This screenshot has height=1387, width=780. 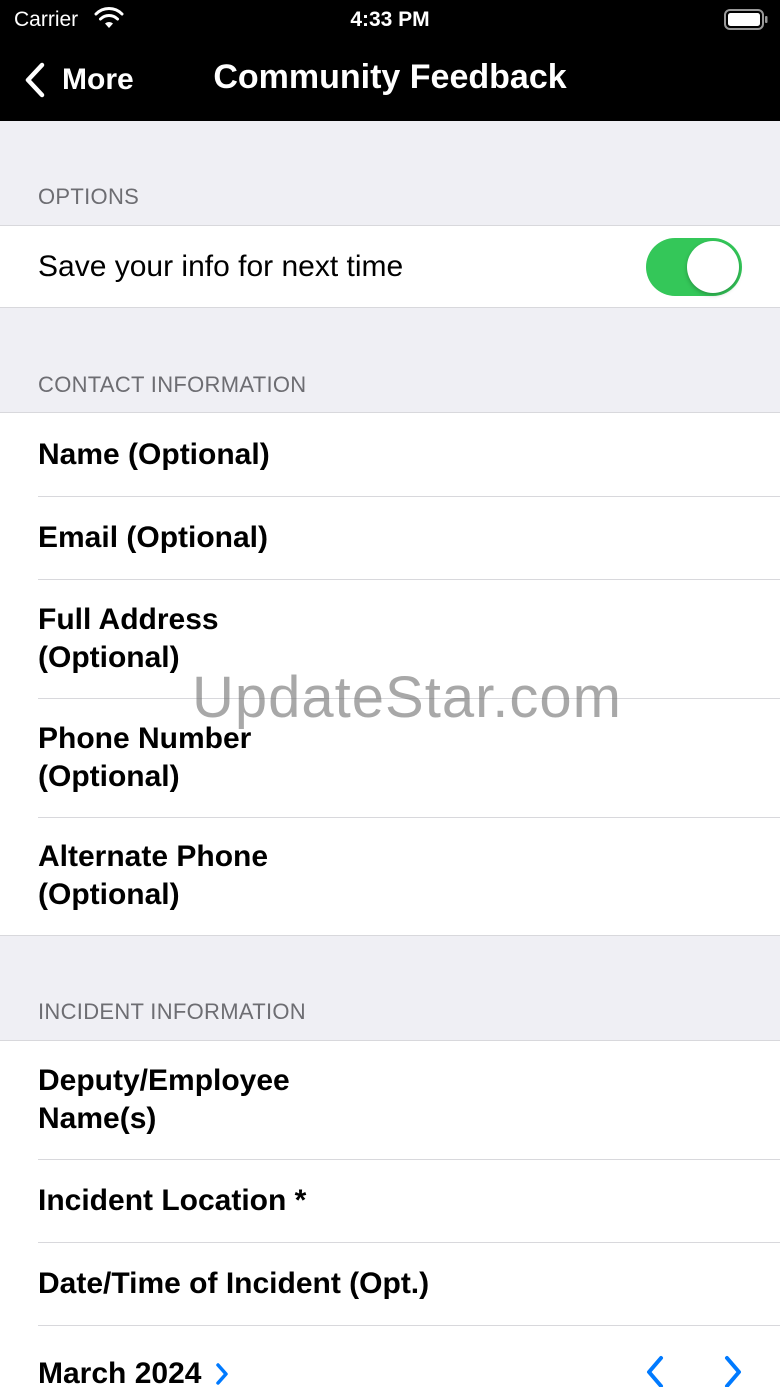 I want to click on section-header-contact: CONTACT INFORMATION, so click(x=172, y=384).